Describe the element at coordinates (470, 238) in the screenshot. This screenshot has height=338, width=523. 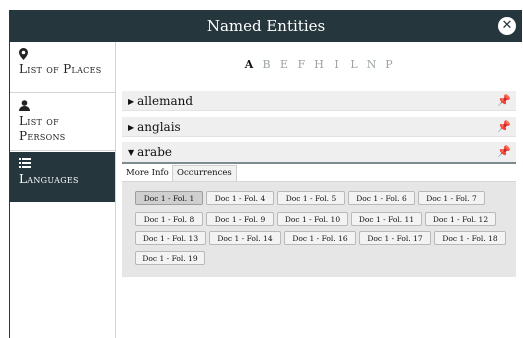
I see `occurrence-button: Doc 1 - Fol. 18` at that location.